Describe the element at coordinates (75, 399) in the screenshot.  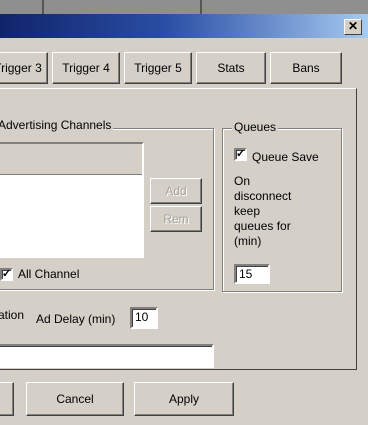
I see `cancel-button: Cancel` at that location.